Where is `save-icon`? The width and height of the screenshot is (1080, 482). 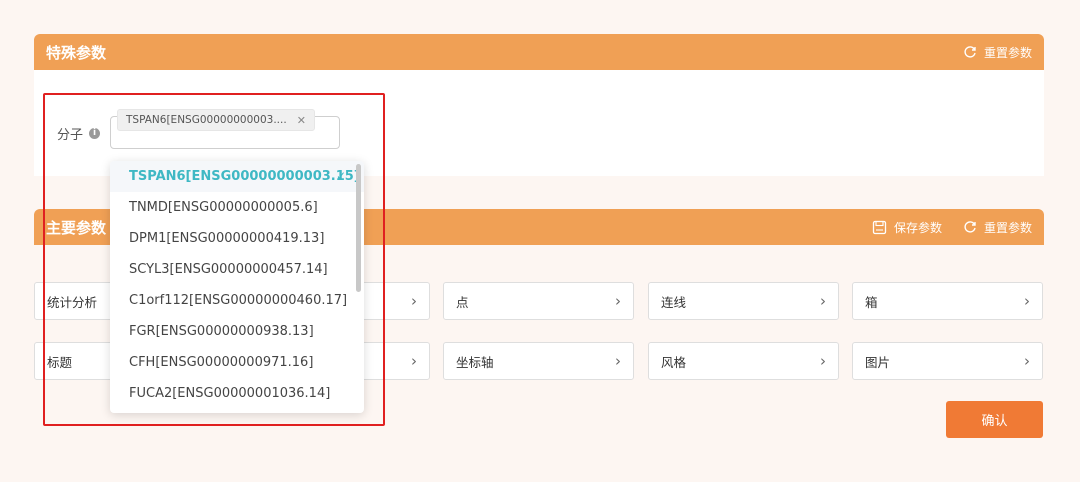
save-icon is located at coordinates (880, 227).